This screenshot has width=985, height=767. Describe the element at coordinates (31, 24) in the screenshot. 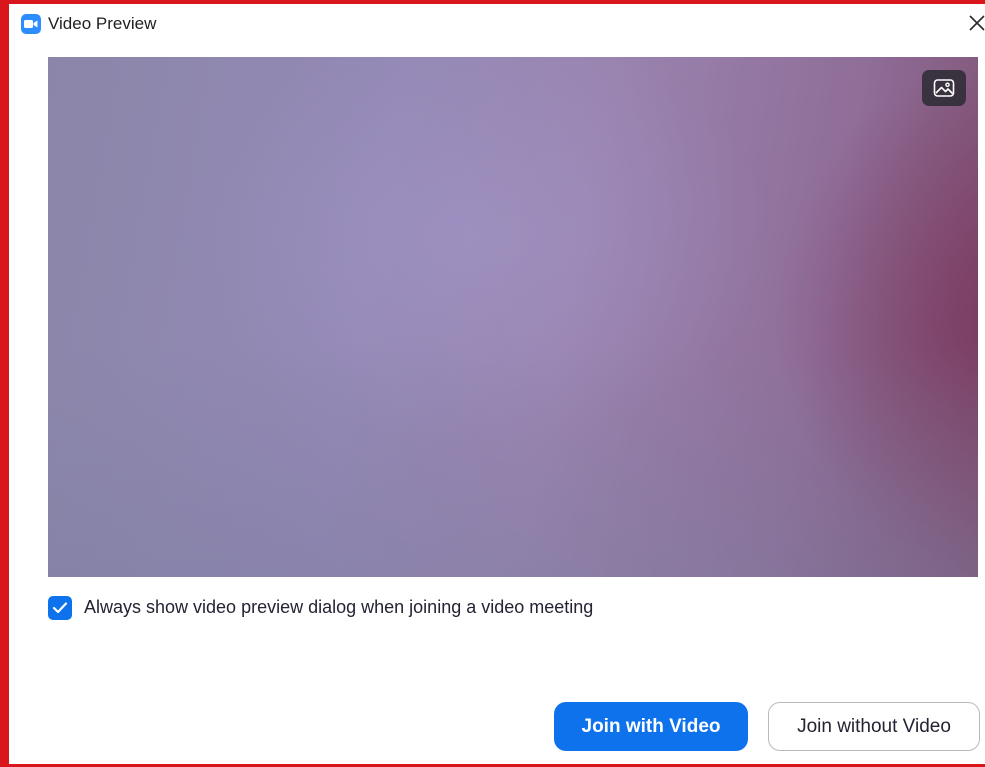

I see `zoom-camera-icon` at that location.